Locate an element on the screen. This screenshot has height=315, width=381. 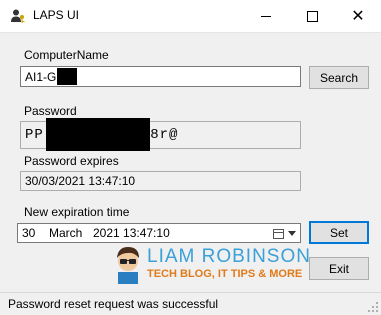
watermark-tagline: TECH BLOG, IT TIPS & MORE is located at coordinates (225, 274).